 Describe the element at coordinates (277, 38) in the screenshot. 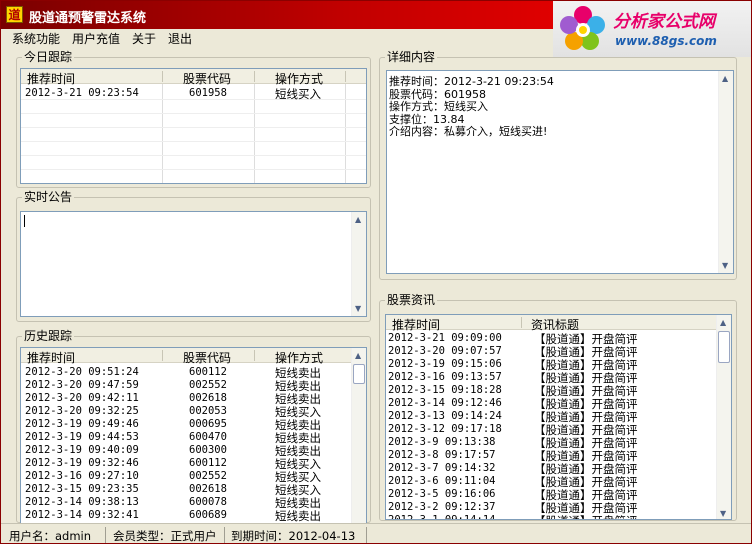

I see `menu-bar: 系统功能 用户充值 关于 退出` at that location.